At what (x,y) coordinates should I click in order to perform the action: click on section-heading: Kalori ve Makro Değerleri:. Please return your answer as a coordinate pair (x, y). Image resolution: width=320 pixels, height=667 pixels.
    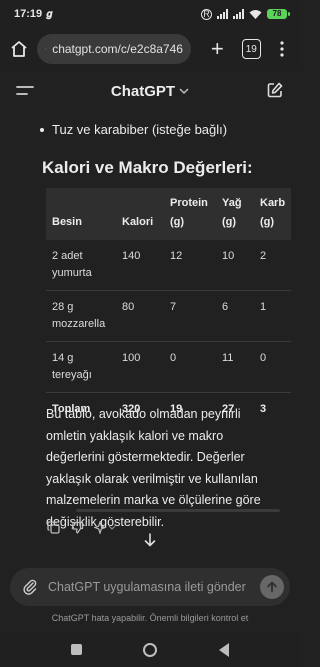
    Looking at the image, I should click on (147, 167).